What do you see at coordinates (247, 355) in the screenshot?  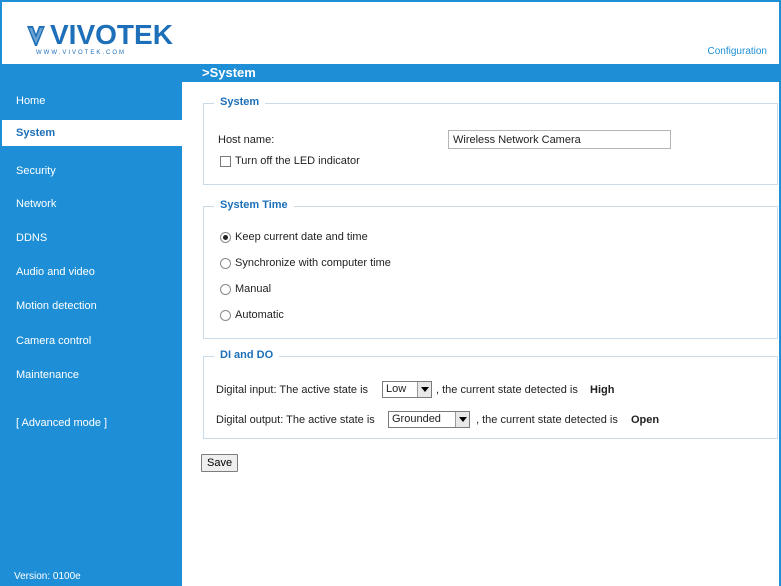 I see `di-do-legend: DI and DO` at bounding box center [247, 355].